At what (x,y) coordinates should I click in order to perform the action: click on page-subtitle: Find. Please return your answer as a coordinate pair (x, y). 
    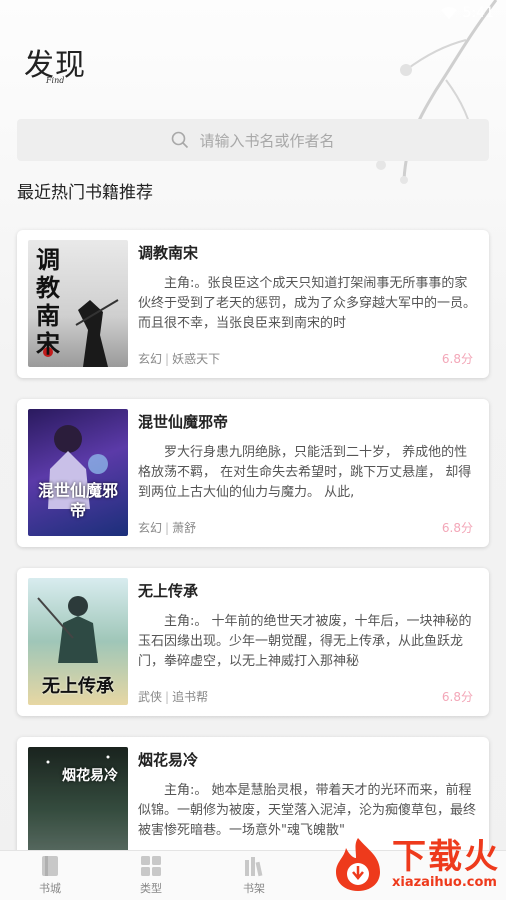
    Looking at the image, I should click on (55, 80).